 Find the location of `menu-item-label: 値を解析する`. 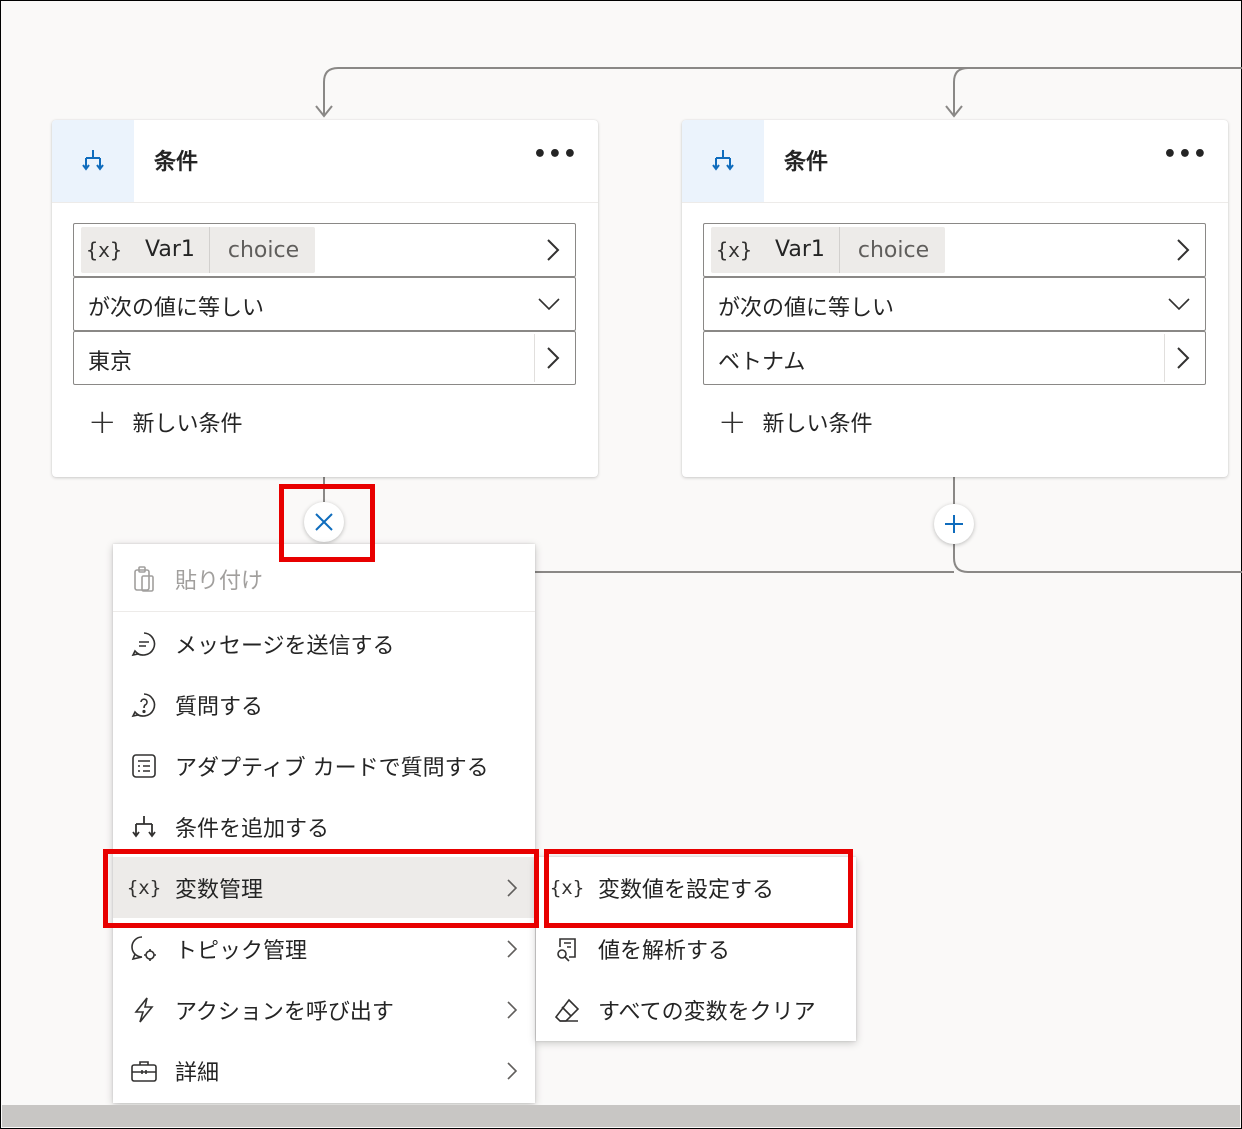

menu-item-label: 値を解析する is located at coordinates (664, 951).